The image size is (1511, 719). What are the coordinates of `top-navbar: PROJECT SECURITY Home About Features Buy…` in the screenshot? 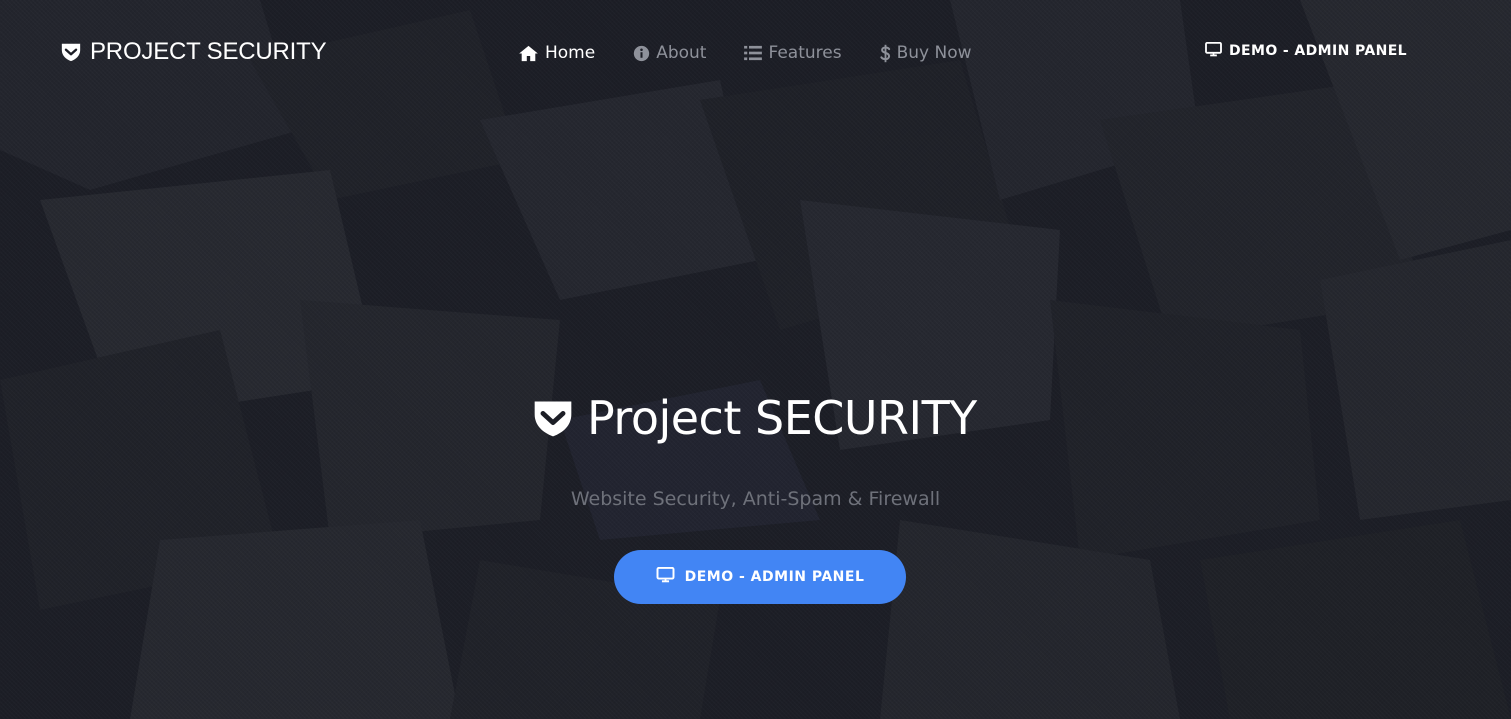 It's located at (755, 52).